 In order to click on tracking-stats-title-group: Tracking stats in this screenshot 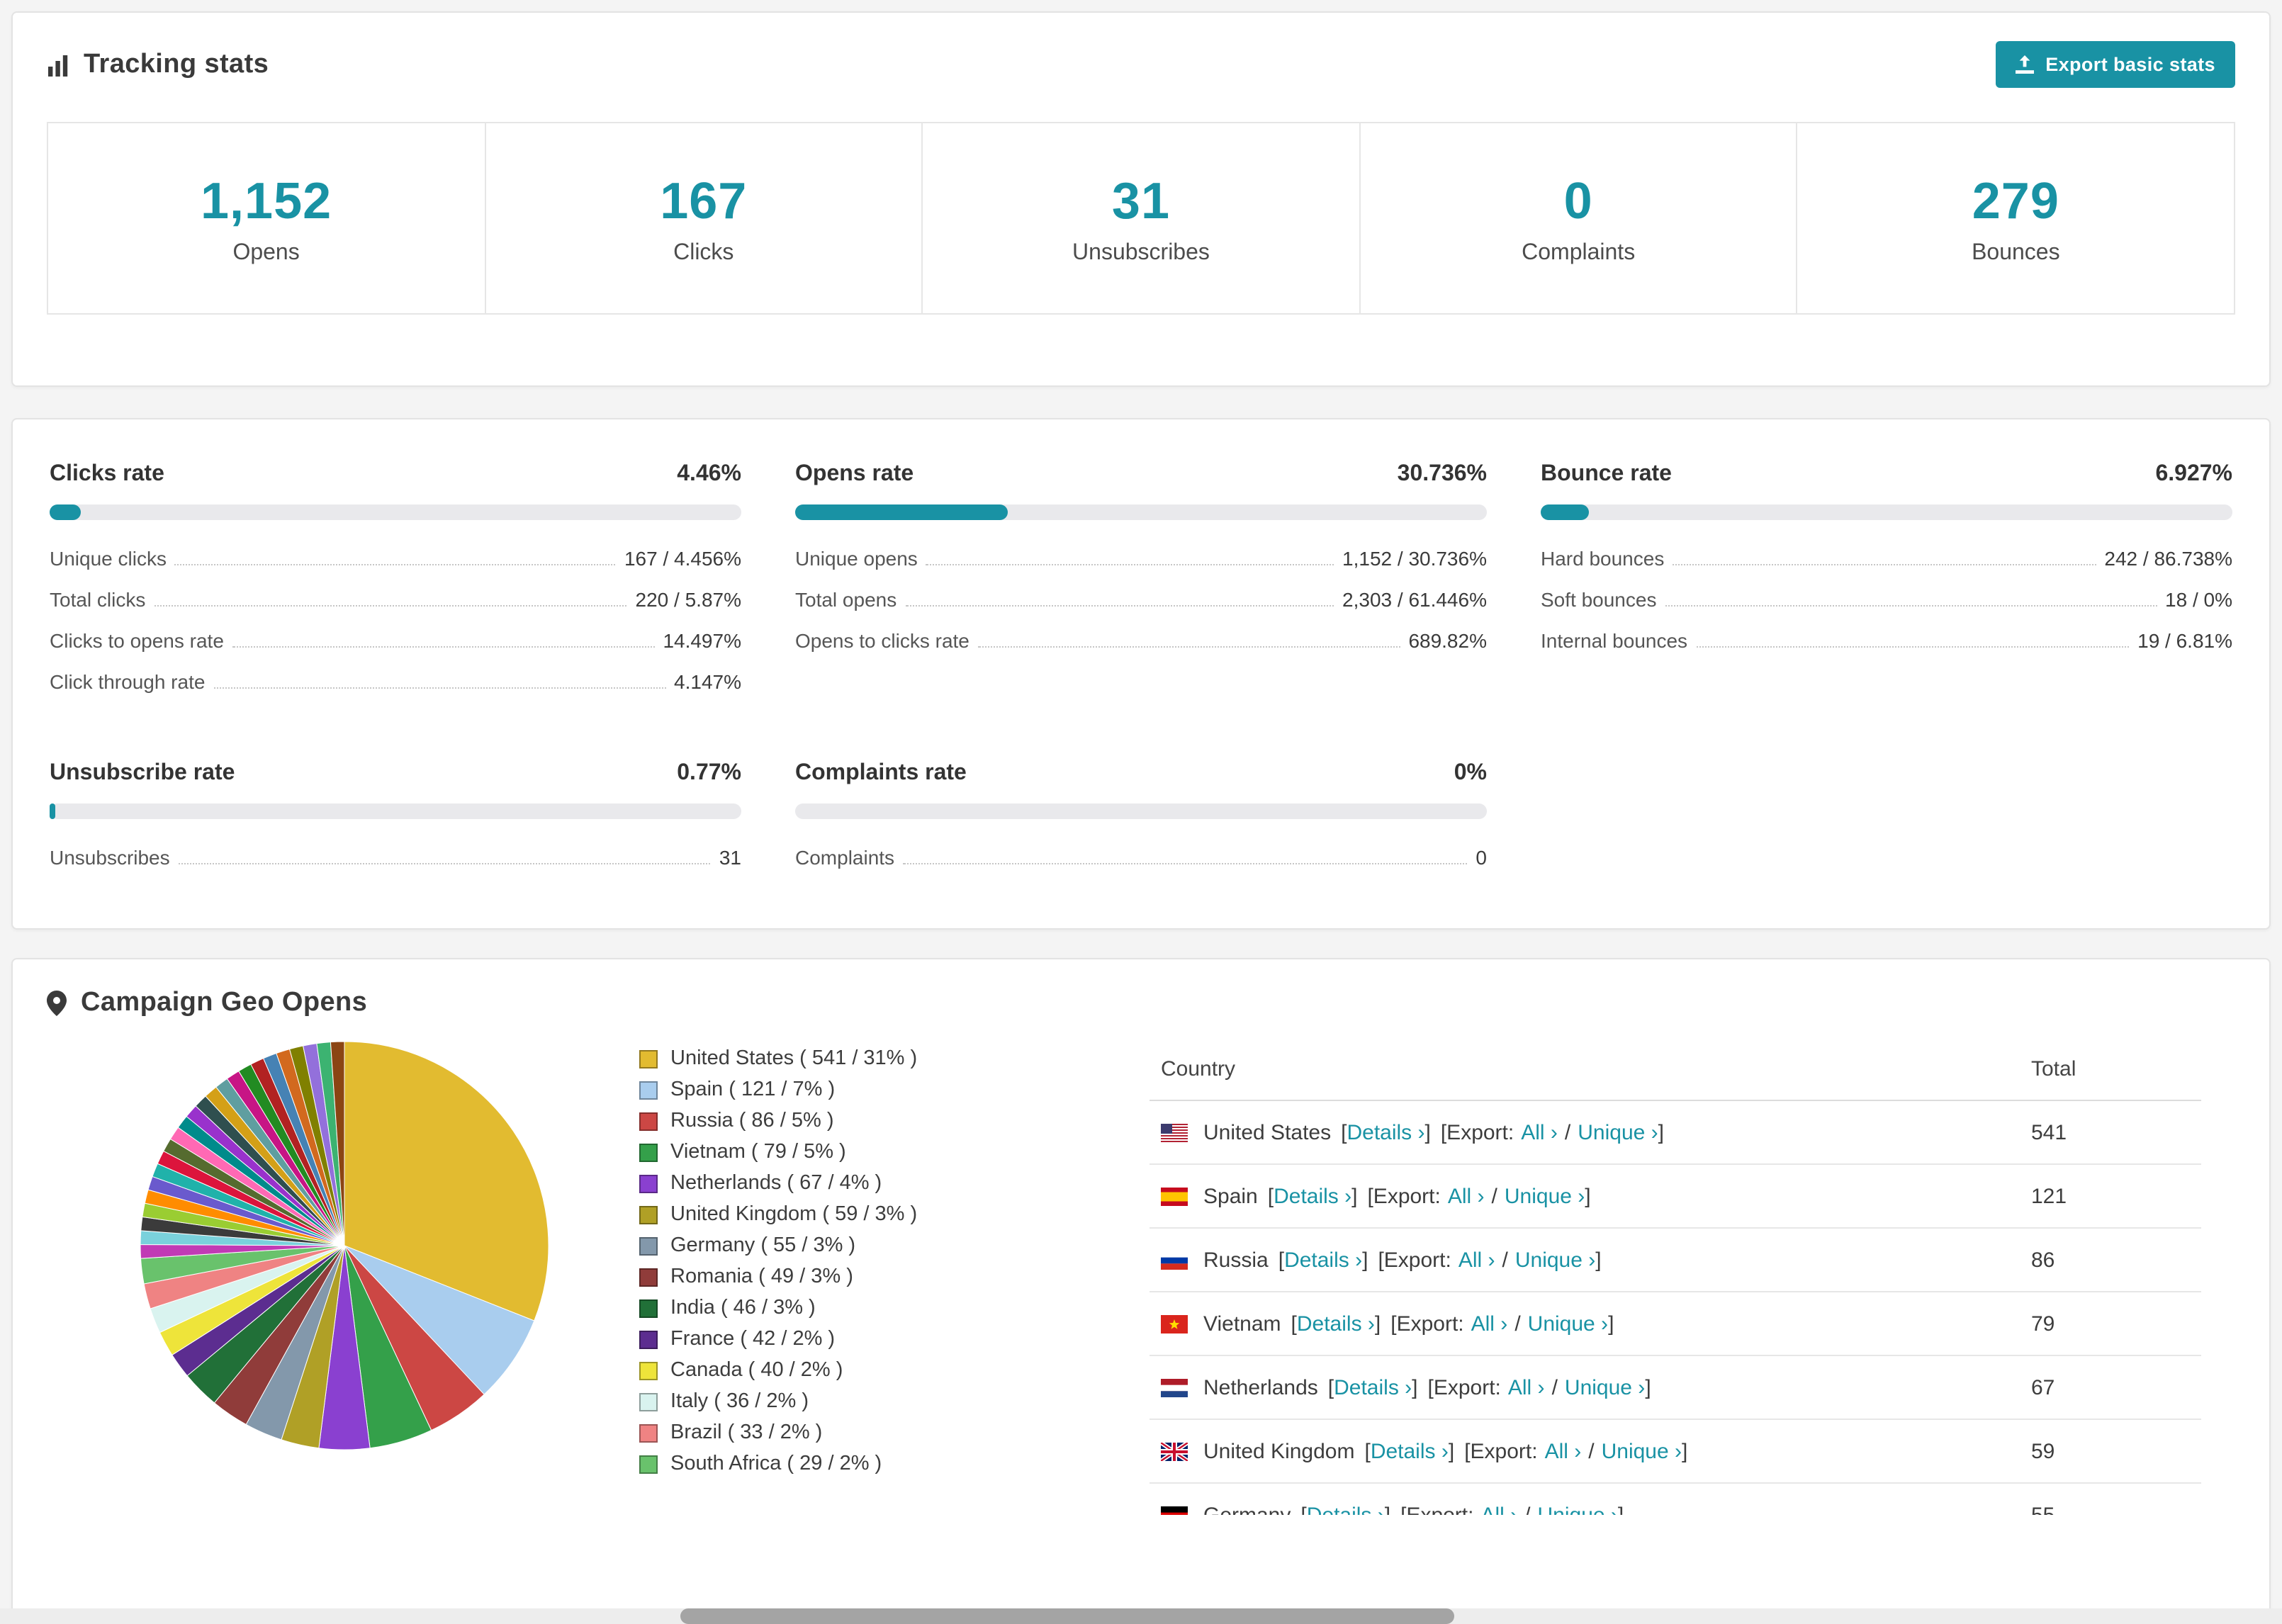, I will do `click(158, 65)`.